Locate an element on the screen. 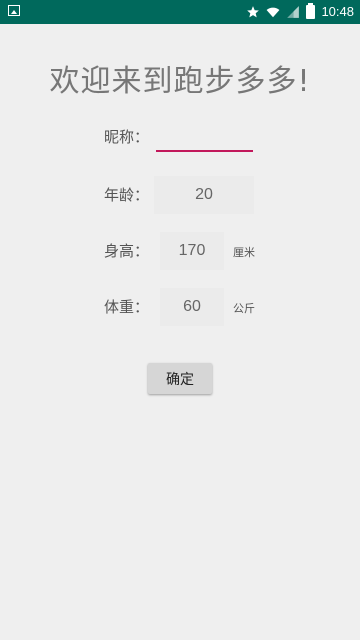 This screenshot has width=360, height=640. status-time: 10:48 is located at coordinates (337, 11).